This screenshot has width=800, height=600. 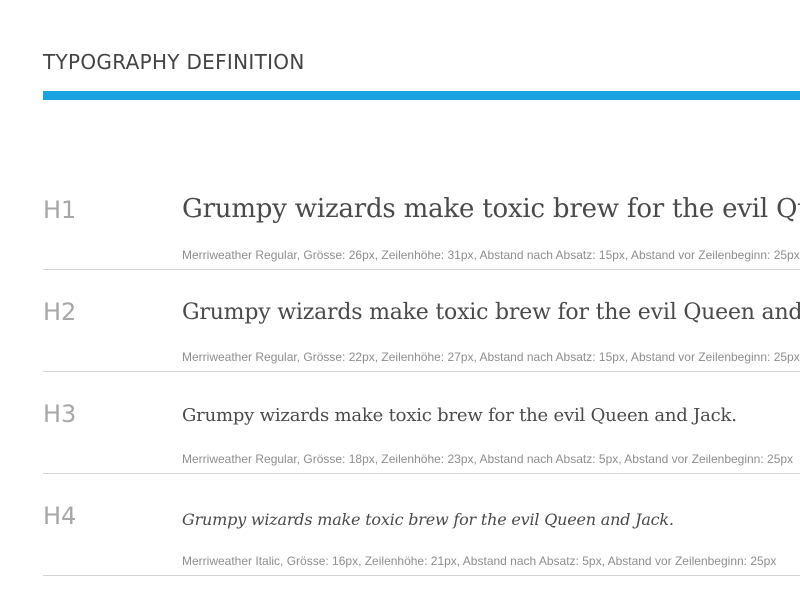 What do you see at coordinates (60, 414) in the screenshot?
I see `heading-level-label: H3` at bounding box center [60, 414].